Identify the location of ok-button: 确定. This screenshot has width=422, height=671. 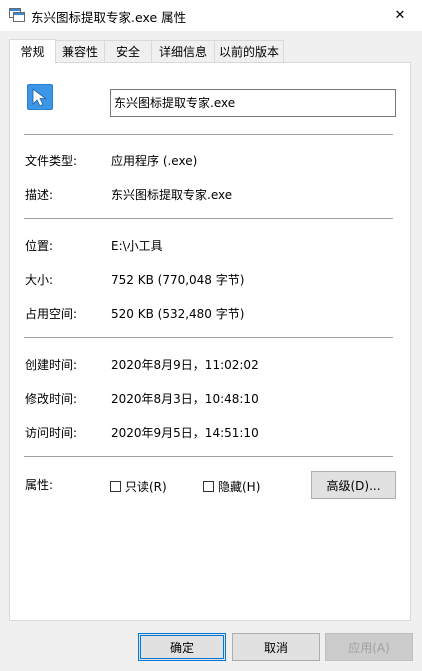
(182, 647).